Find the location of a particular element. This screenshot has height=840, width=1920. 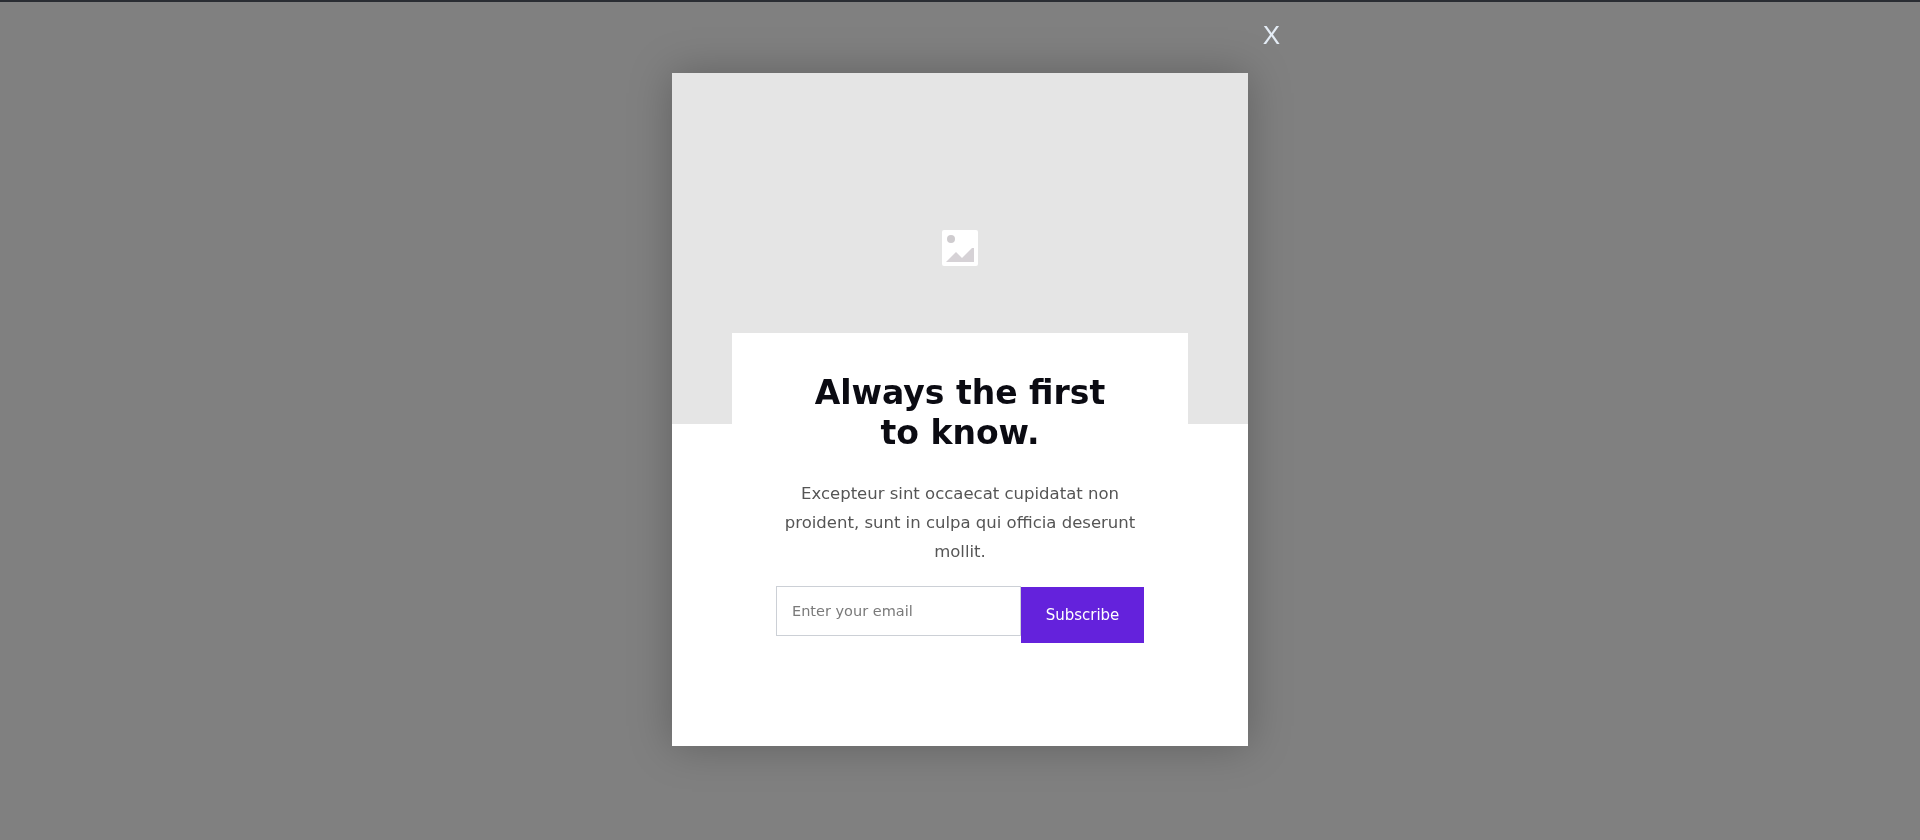

image-icon is located at coordinates (960, 248).